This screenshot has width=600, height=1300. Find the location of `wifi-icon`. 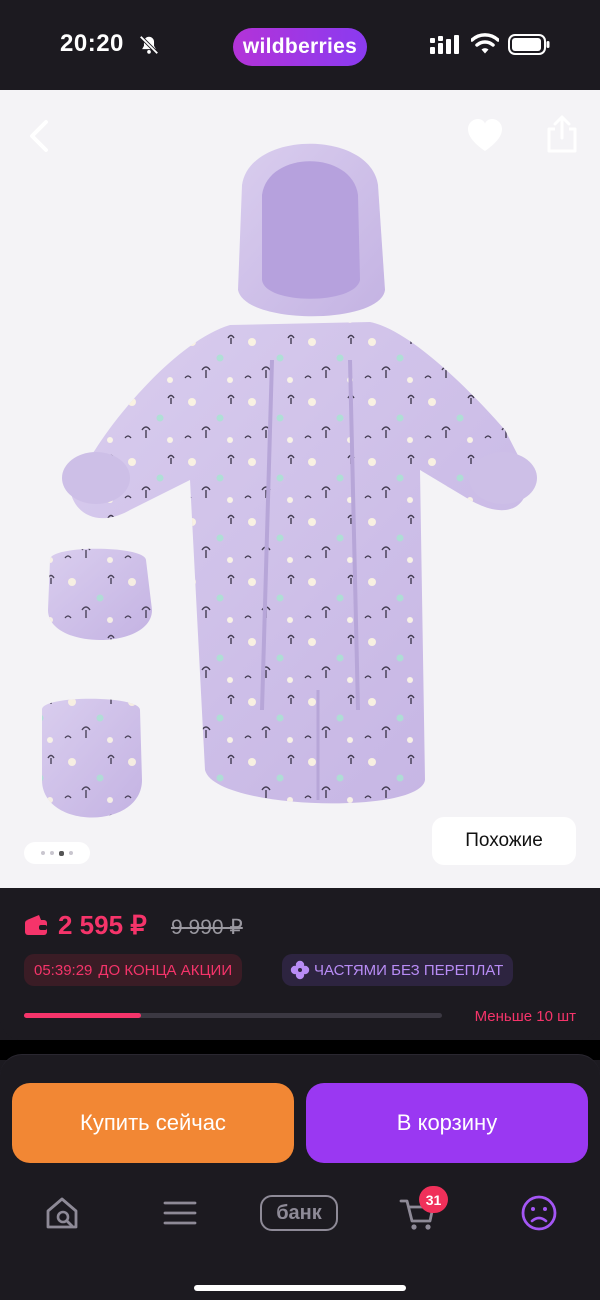

wifi-icon is located at coordinates (485, 43).